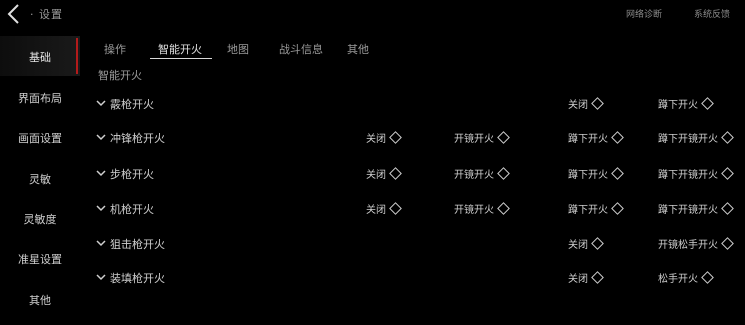  Describe the element at coordinates (132, 104) in the screenshot. I see `row-label: 霰枪开火` at that location.